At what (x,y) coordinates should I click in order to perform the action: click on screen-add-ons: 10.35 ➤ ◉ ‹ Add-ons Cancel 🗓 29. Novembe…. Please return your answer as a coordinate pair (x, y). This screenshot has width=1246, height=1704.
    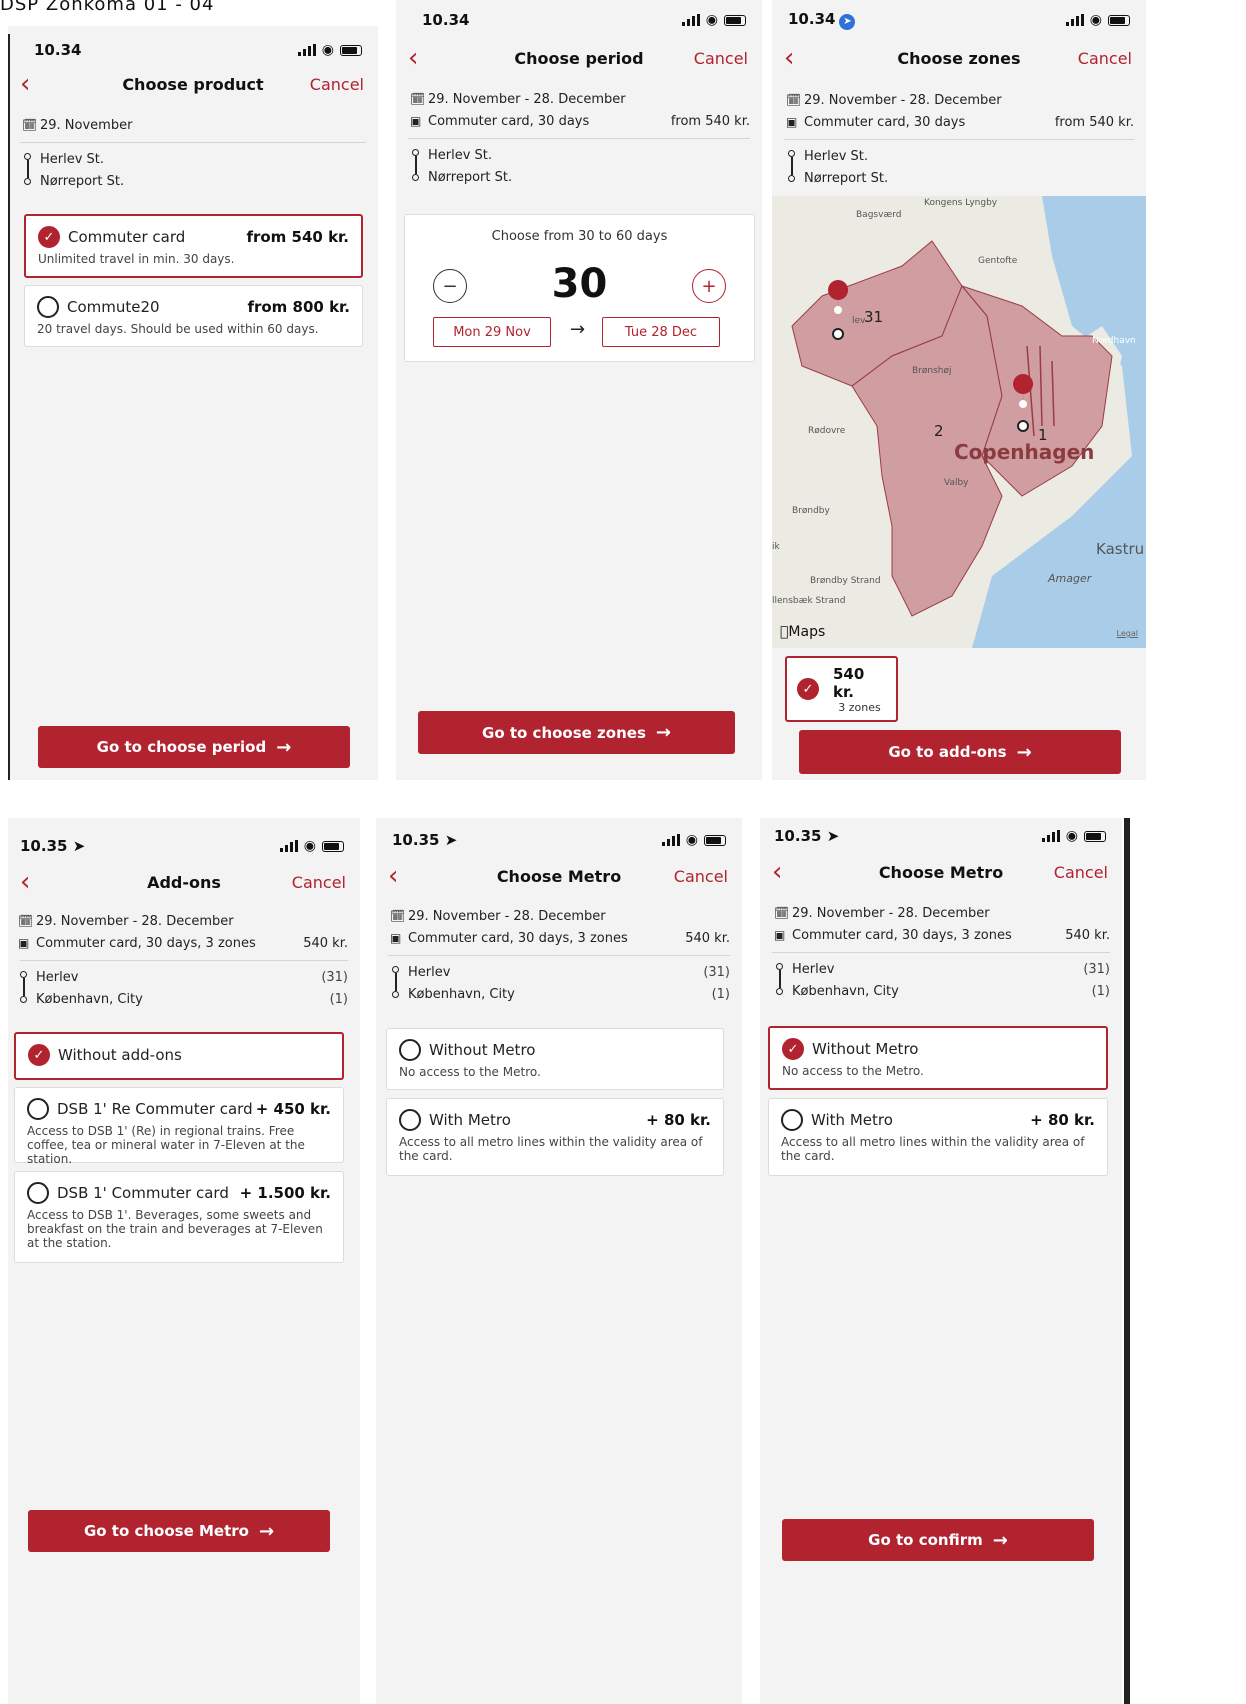
    Looking at the image, I should click on (184, 1261).